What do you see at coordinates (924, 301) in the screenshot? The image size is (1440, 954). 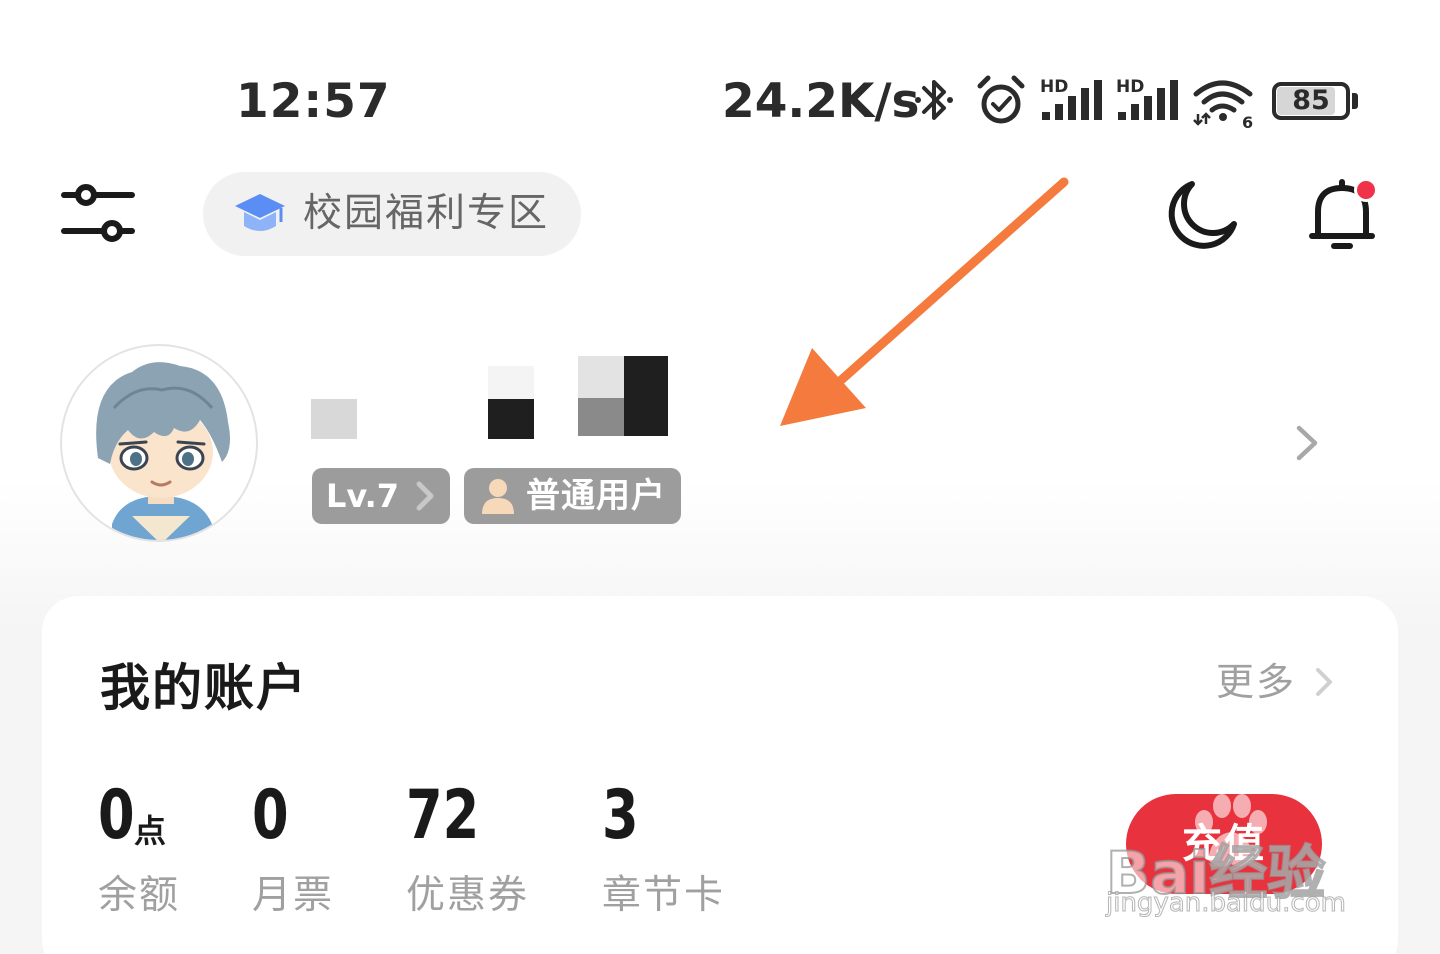 I see `annotation-arrow` at bounding box center [924, 301].